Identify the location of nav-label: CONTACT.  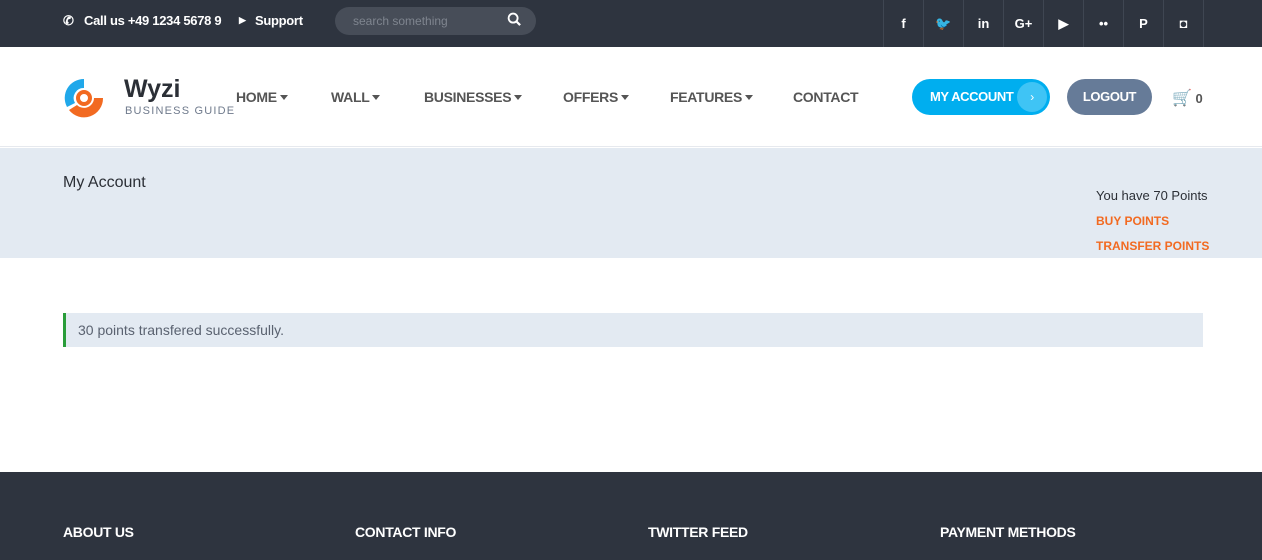
(826, 97).